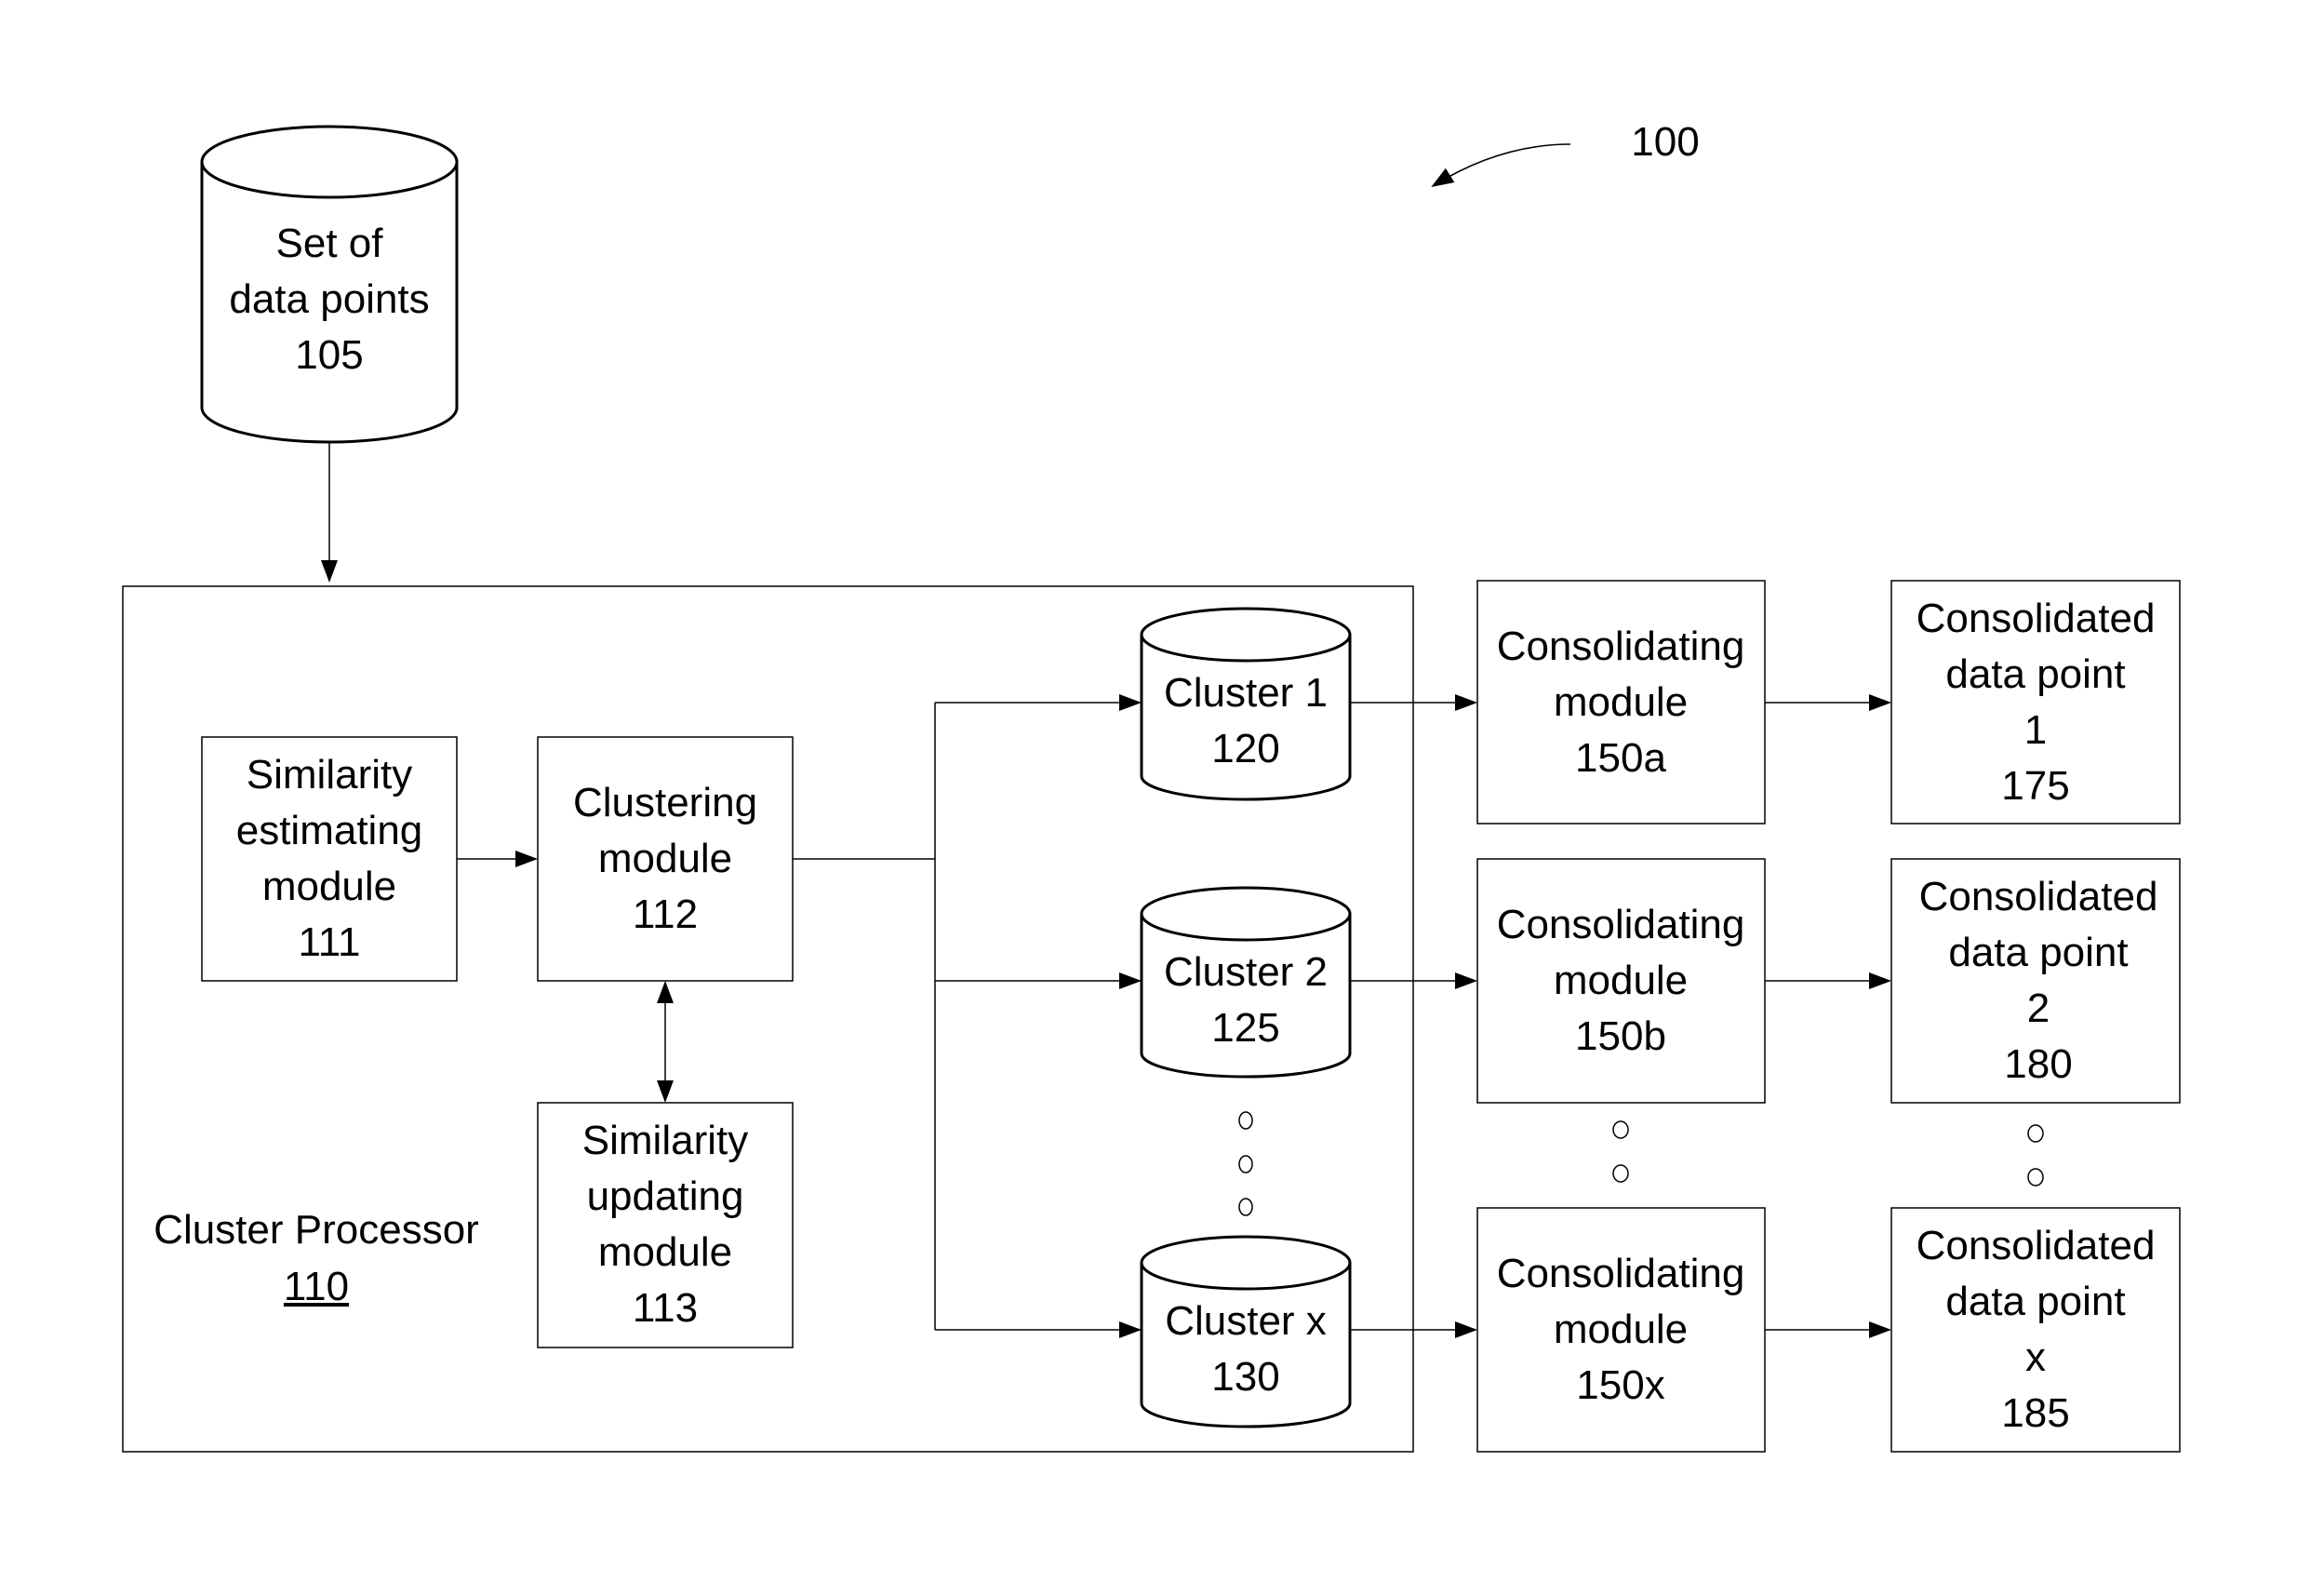 The height and width of the screenshot is (1582, 2324). Describe the element at coordinates (1501, 165) in the screenshot. I see `figure-ref-arrow` at that location.